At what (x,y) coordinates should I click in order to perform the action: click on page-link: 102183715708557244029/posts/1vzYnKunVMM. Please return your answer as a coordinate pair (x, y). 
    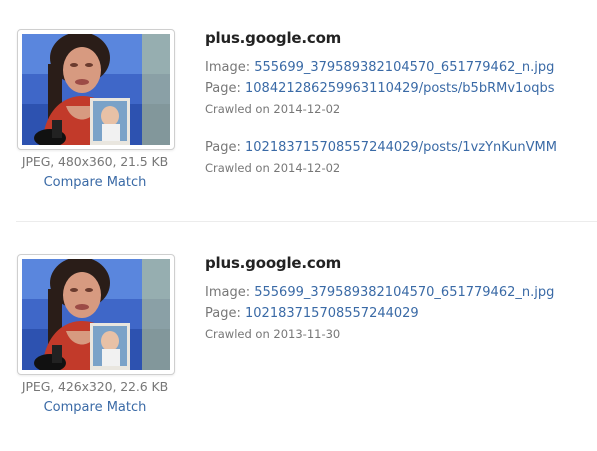
    Looking at the image, I should click on (401, 147).